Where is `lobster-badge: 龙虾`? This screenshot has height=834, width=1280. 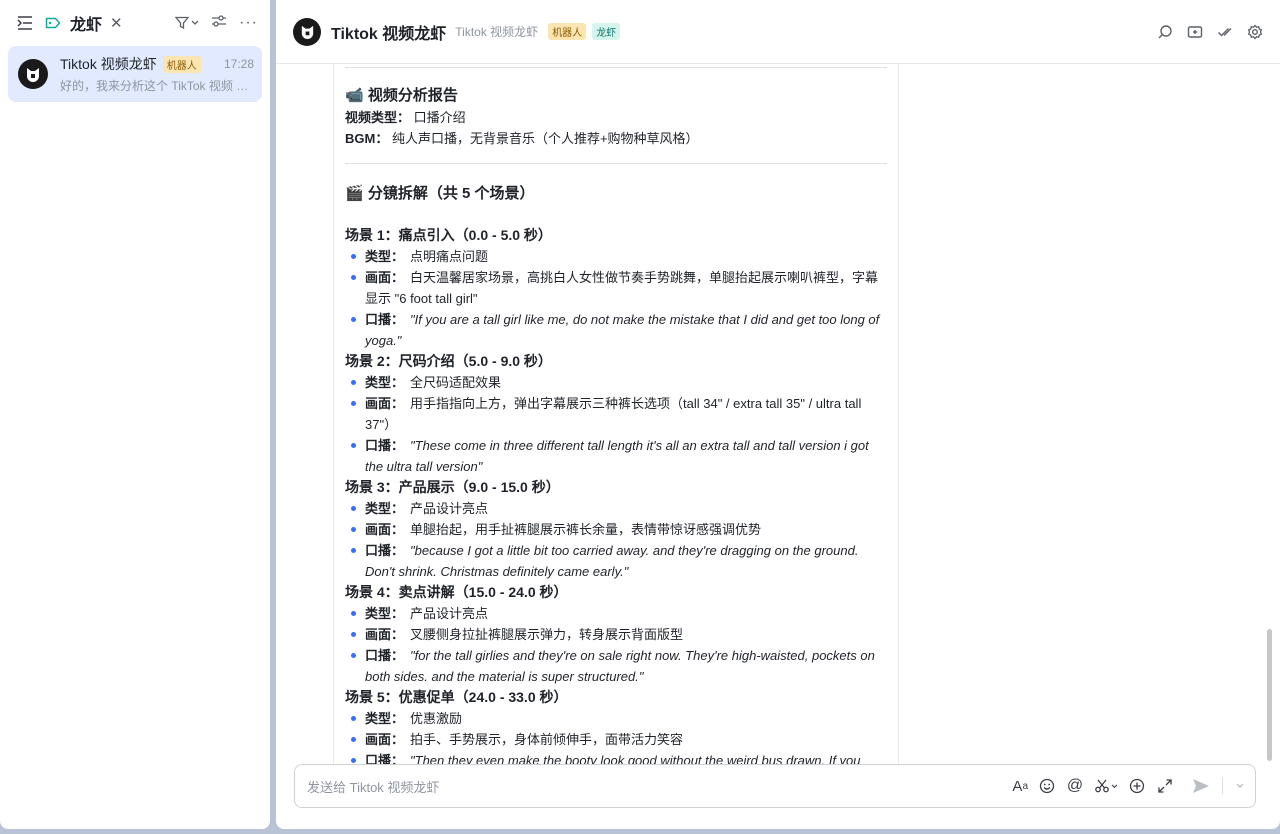 lobster-badge: 龙虾 is located at coordinates (606, 31).